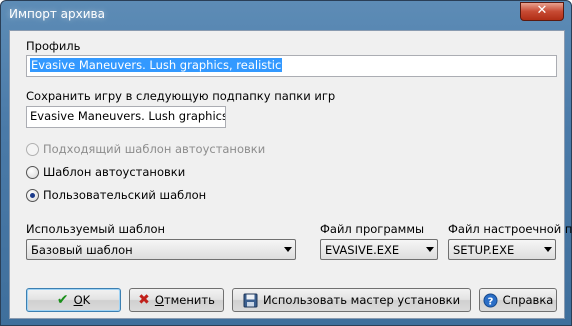 The image size is (572, 326). Describe the element at coordinates (57, 14) in the screenshot. I see `window-title: Импорт архива` at that location.